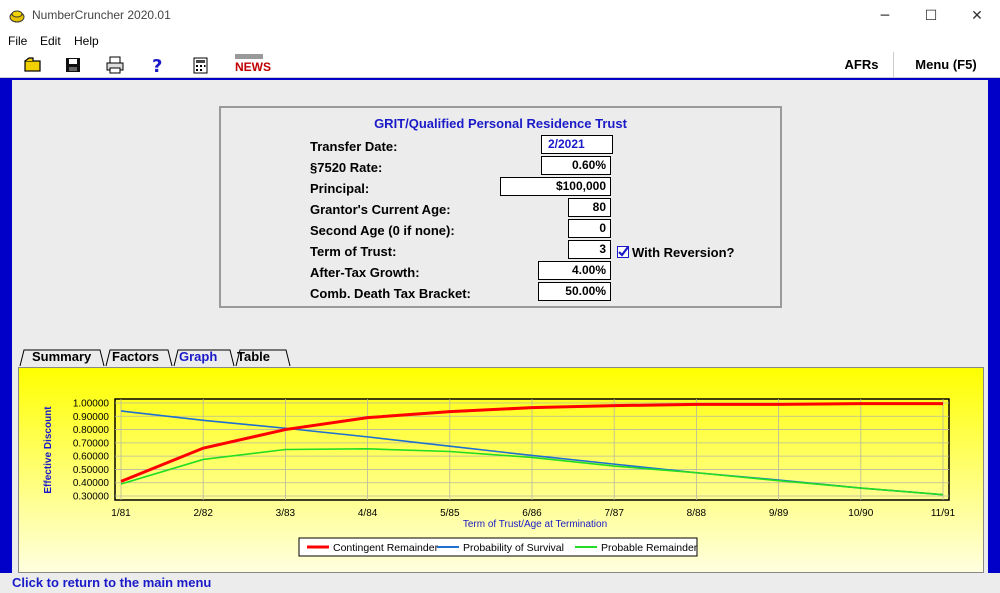 This screenshot has width=1000, height=593. Describe the element at coordinates (111, 582) in the screenshot. I see `status-text: Click to return to the main menu` at that location.